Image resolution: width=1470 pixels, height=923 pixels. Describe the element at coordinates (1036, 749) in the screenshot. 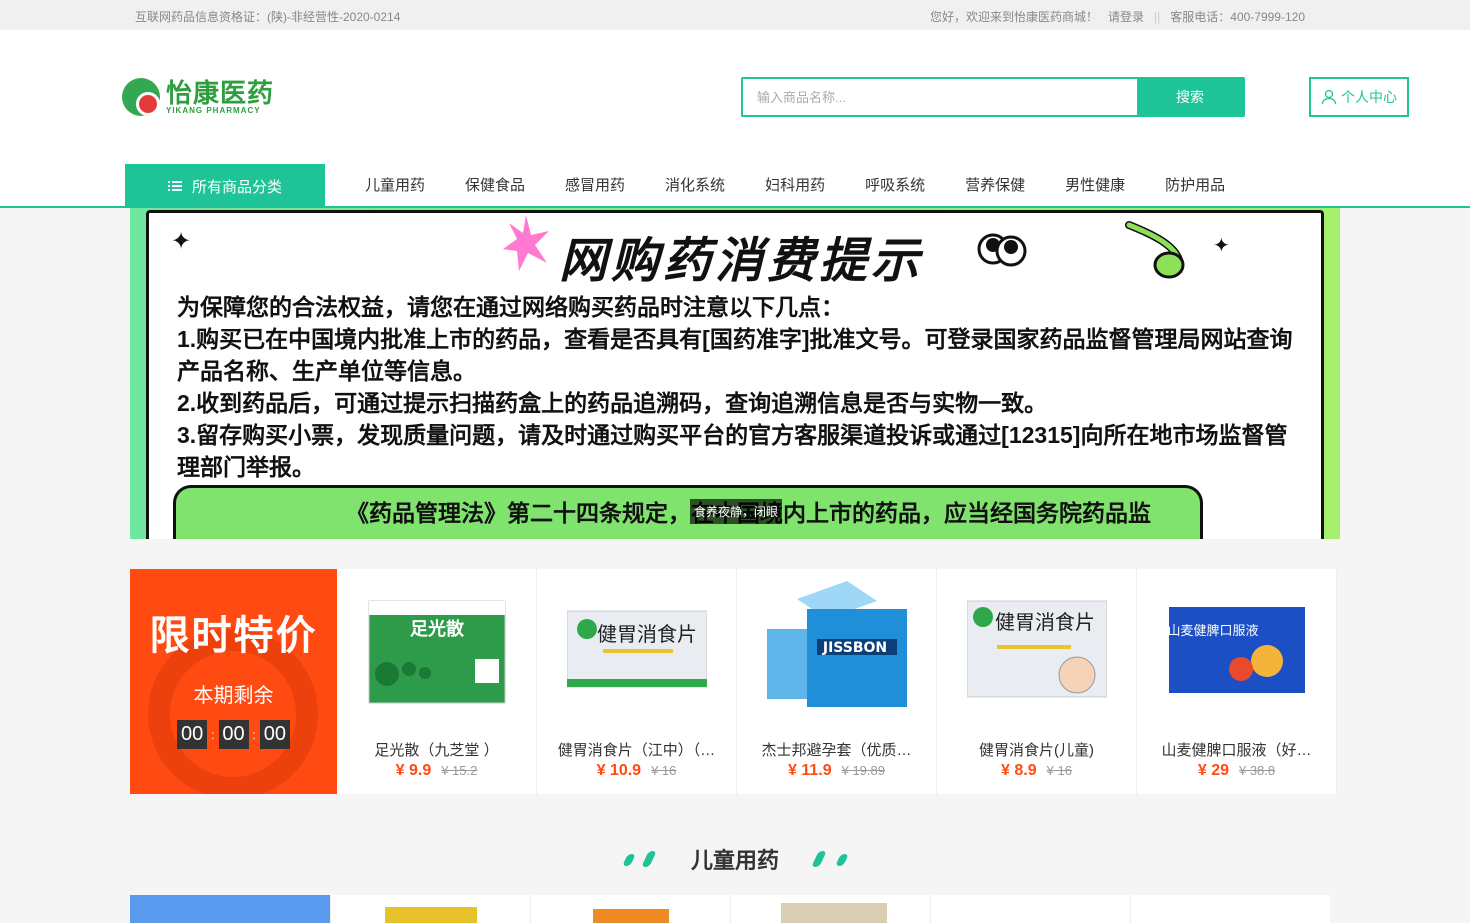

I see `product-name: 健胃消食片(儿童)` at that location.